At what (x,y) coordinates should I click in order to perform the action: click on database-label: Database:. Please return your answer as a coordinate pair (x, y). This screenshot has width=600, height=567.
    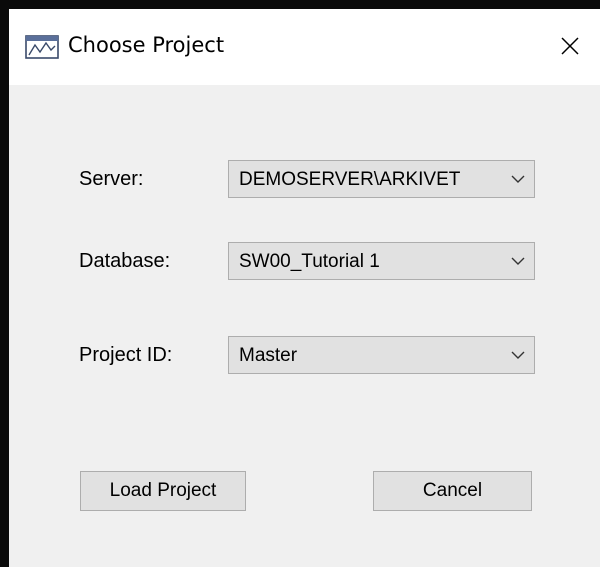
    Looking at the image, I should click on (125, 261).